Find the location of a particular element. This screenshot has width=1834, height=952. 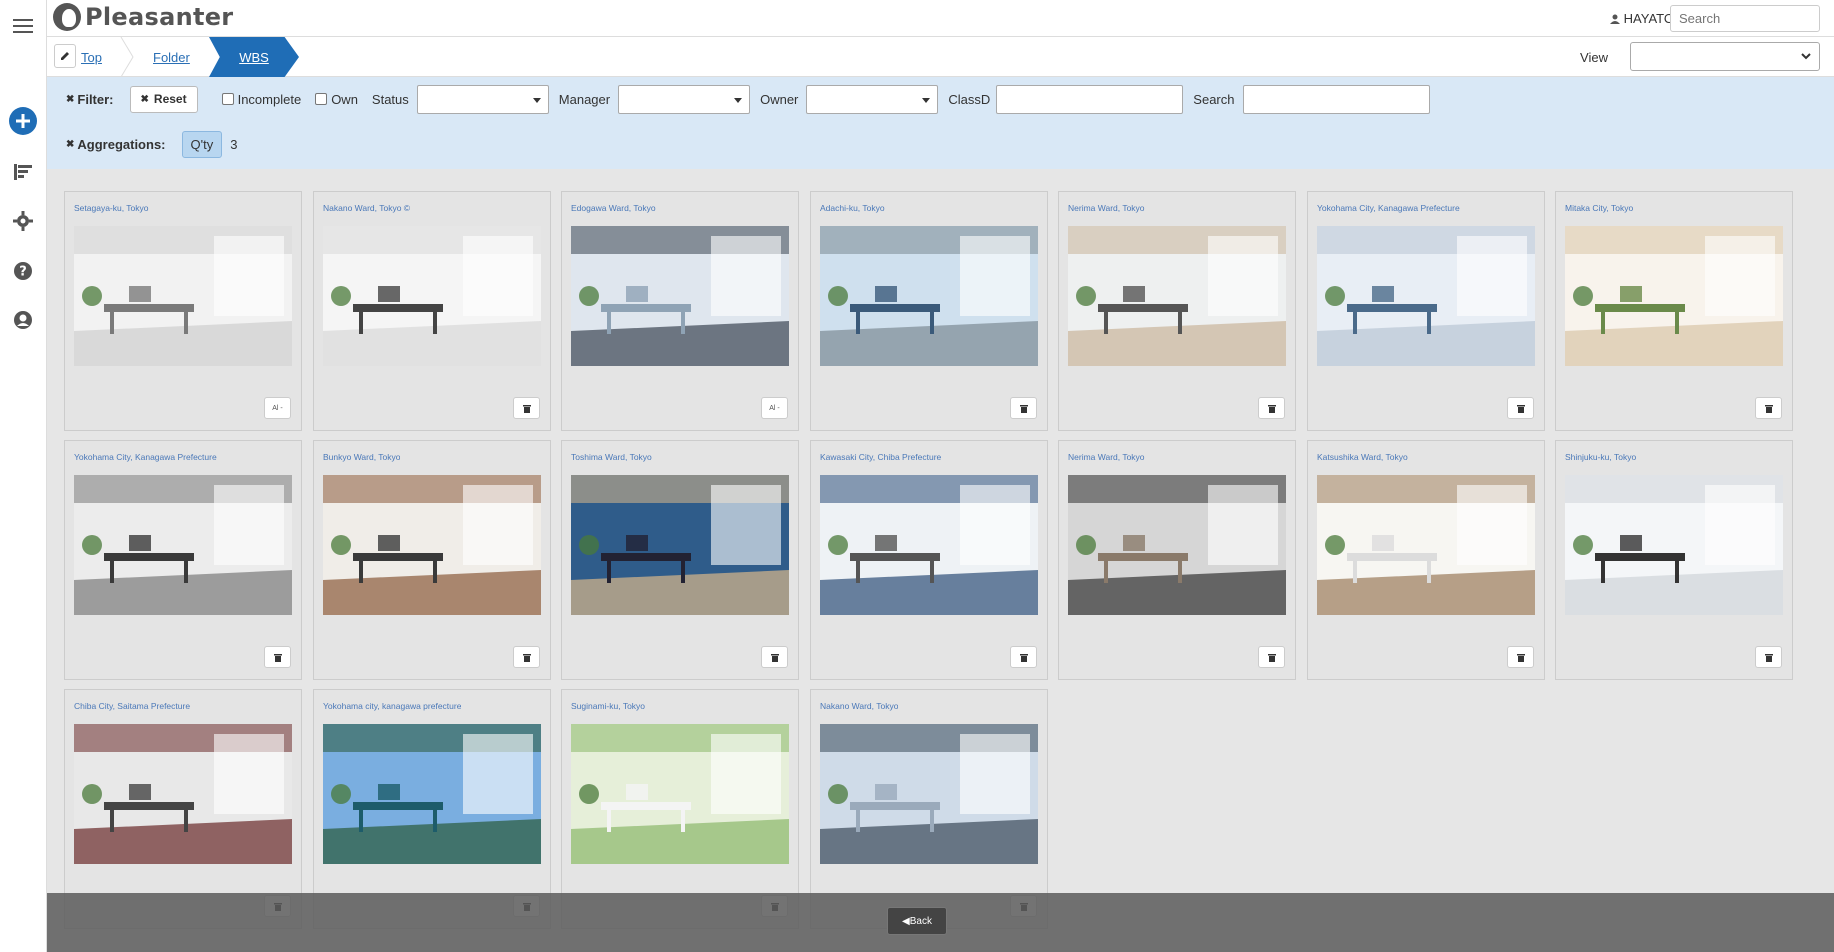

card-title: Suginami-ku, Tokyo is located at coordinates (608, 706).